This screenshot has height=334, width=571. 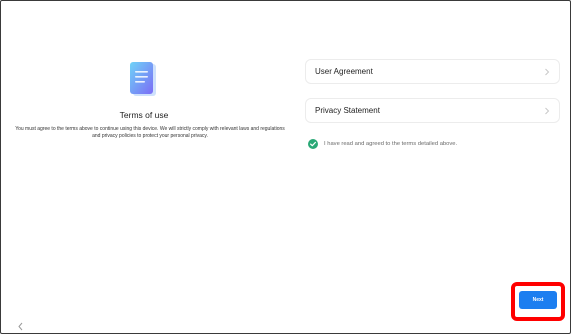 What do you see at coordinates (538, 300) in the screenshot?
I see `next-button: Next` at bounding box center [538, 300].